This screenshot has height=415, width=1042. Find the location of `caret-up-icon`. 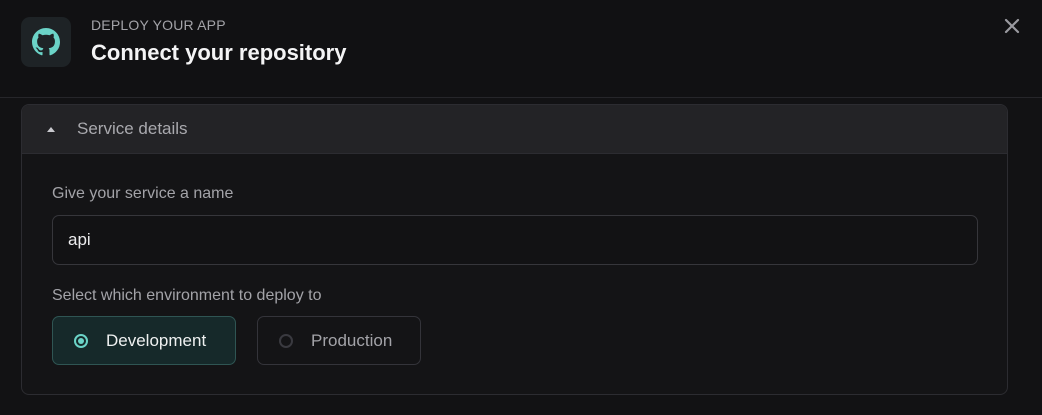

caret-up-icon is located at coordinates (51, 129).